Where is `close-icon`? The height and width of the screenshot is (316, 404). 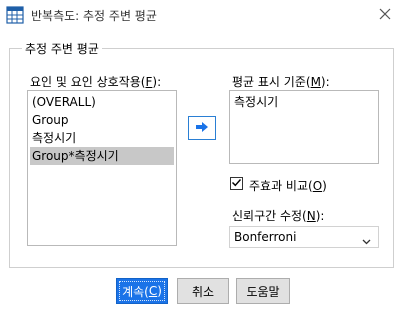
close-icon is located at coordinates (385, 15).